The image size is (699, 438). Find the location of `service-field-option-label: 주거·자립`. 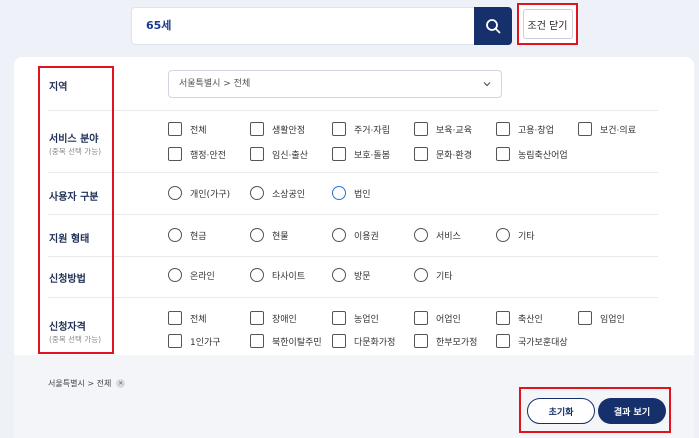

service-field-option-label: 주거·자립 is located at coordinates (372, 130).